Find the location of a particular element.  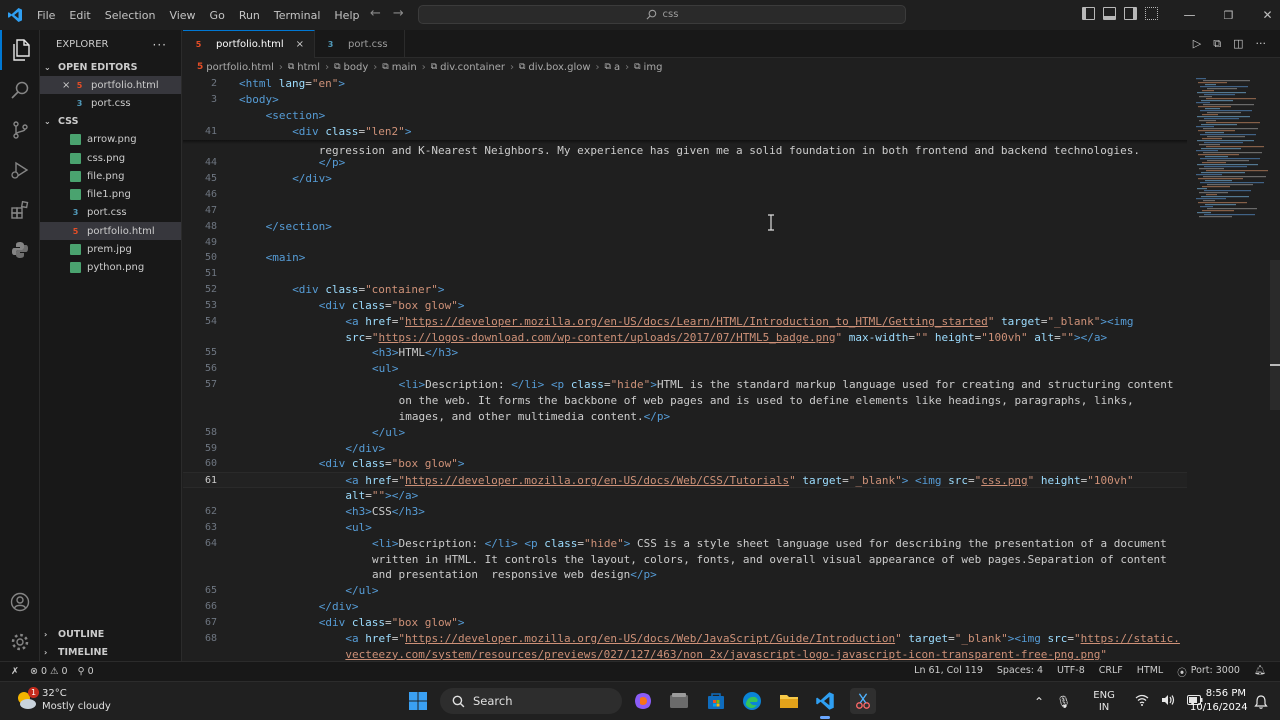

microphone-icon: 🎙︎ is located at coordinates (1063, 702).